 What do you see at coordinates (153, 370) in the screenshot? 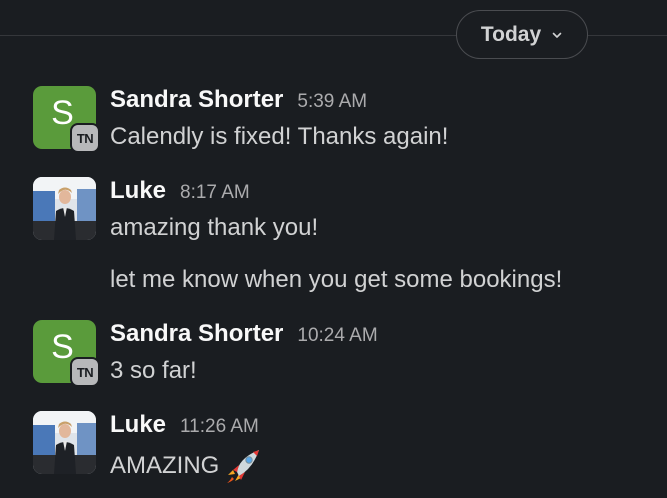
I see `message-text: 3 so far!` at bounding box center [153, 370].